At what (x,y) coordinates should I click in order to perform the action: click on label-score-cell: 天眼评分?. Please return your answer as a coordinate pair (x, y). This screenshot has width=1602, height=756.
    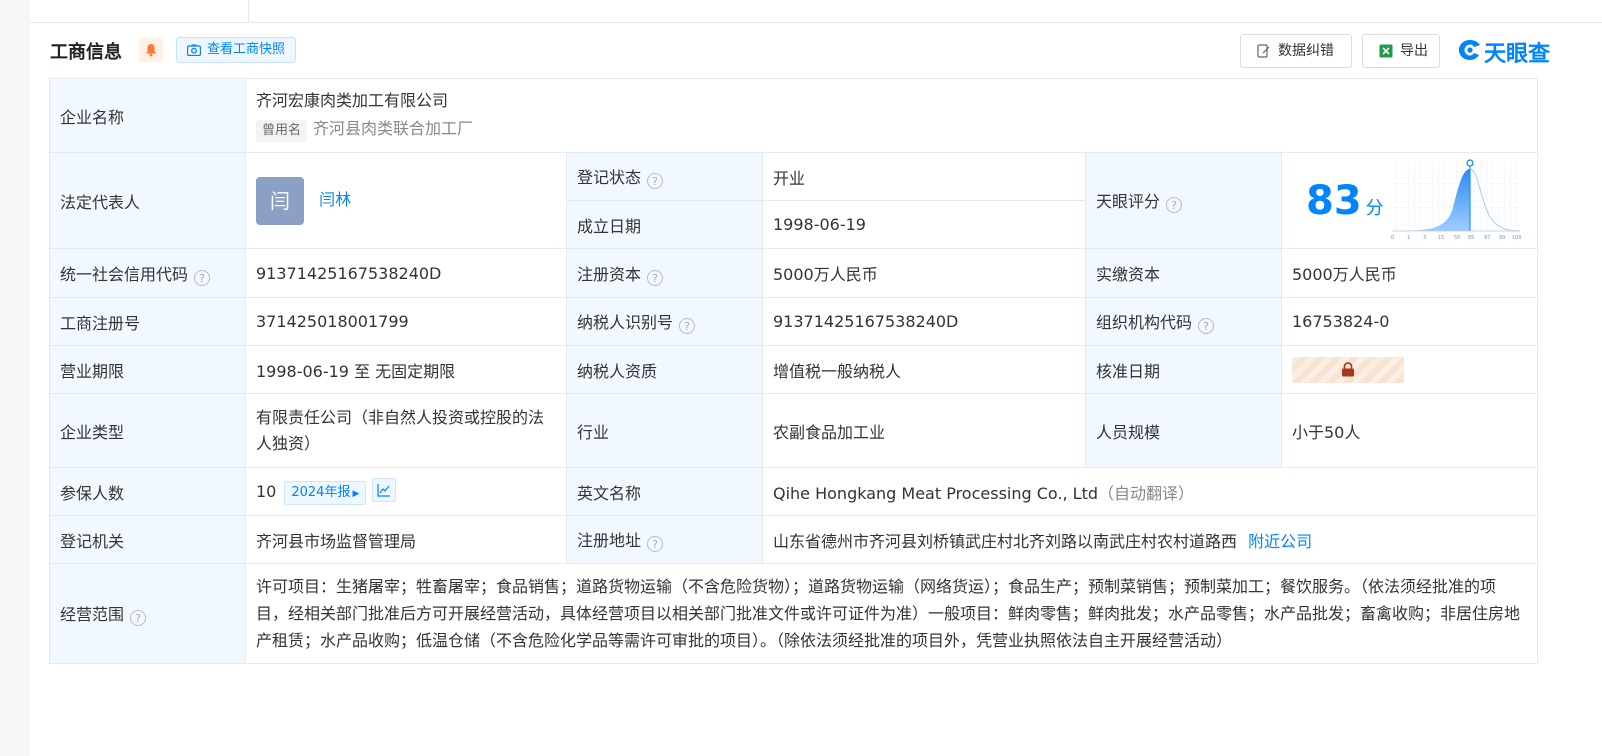
    Looking at the image, I should click on (1183, 200).